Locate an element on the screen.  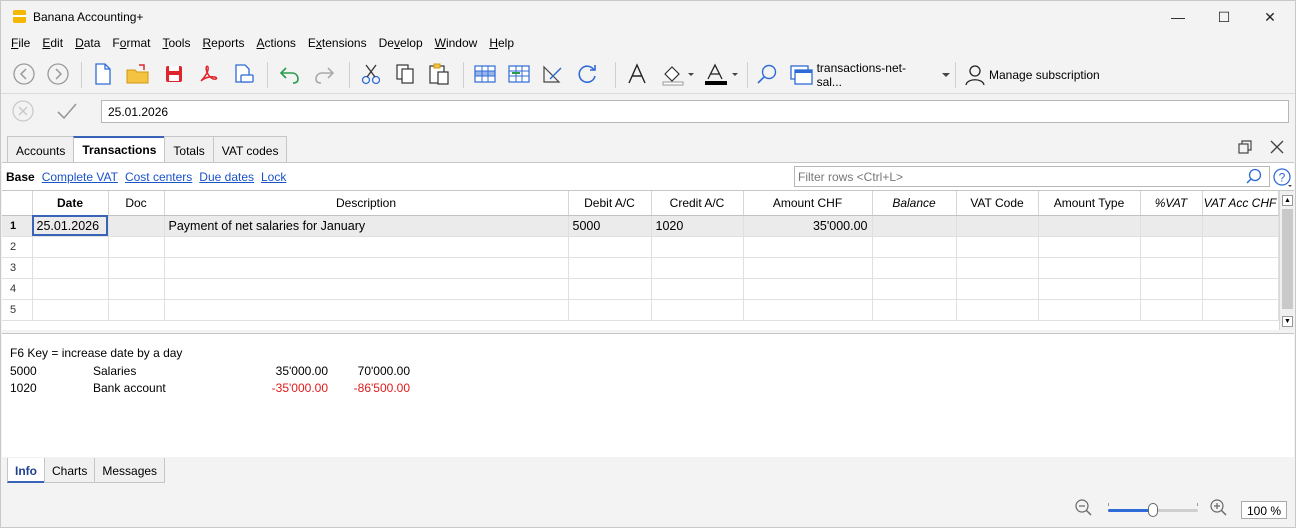
menu-item: Tools is located at coordinates (176, 44).